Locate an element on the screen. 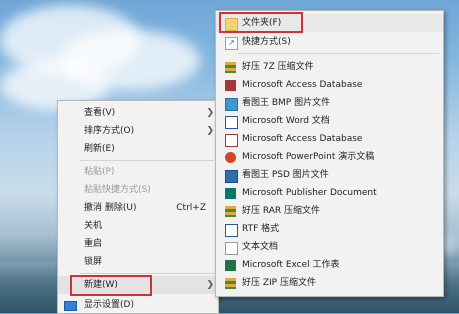 Image resolution: width=459 pixels, height=314 pixels. submenu-item-bmp: 看图王 BMP 图片文件 is located at coordinates (329, 103).